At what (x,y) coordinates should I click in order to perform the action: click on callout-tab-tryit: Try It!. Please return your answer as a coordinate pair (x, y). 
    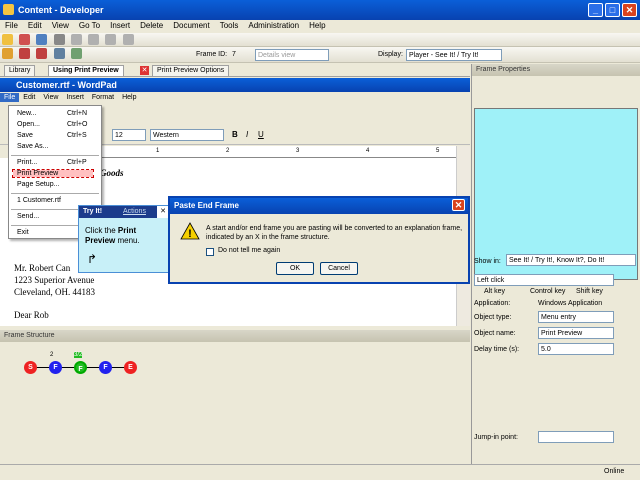
    Looking at the image, I should click on (92, 211).